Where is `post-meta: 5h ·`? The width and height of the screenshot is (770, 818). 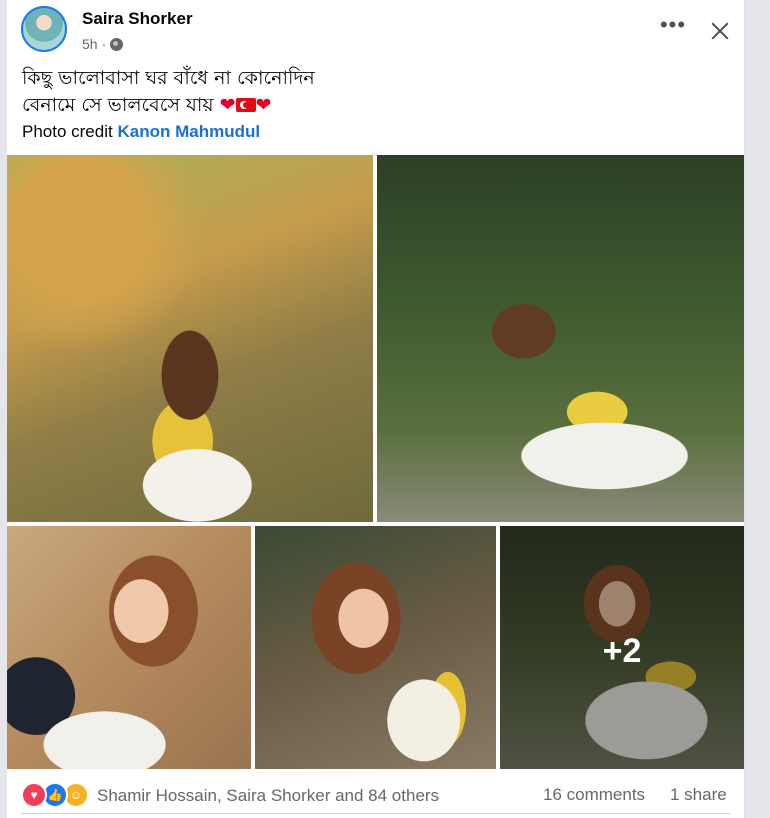 post-meta: 5h · is located at coordinates (103, 44).